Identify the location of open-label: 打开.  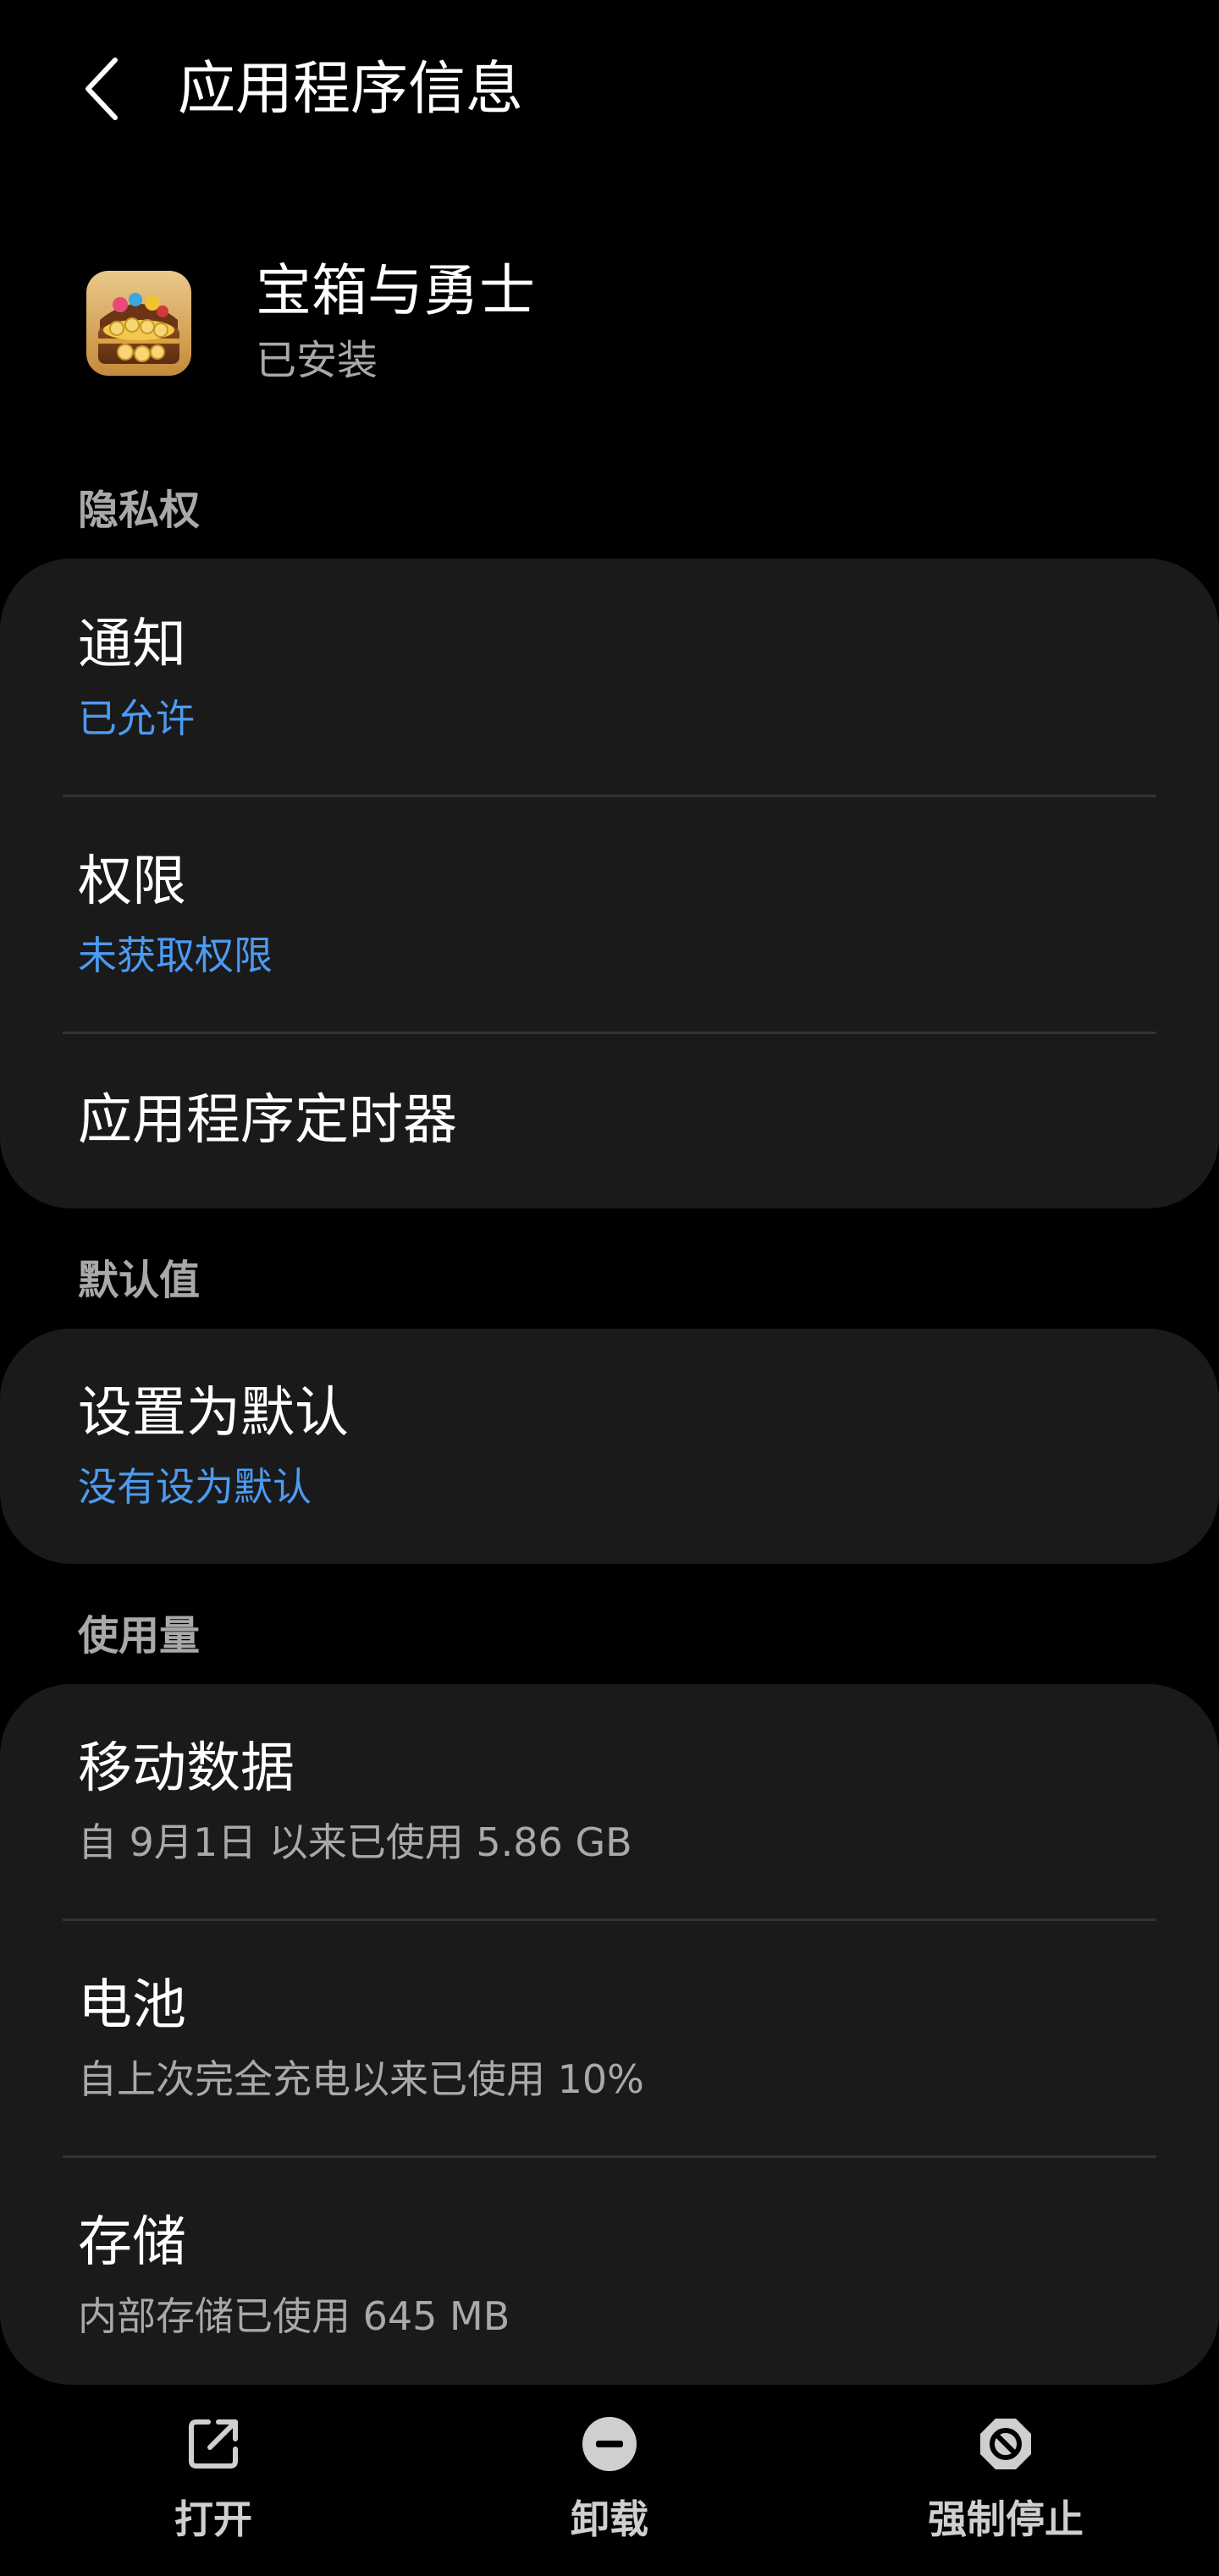
(213, 2519).